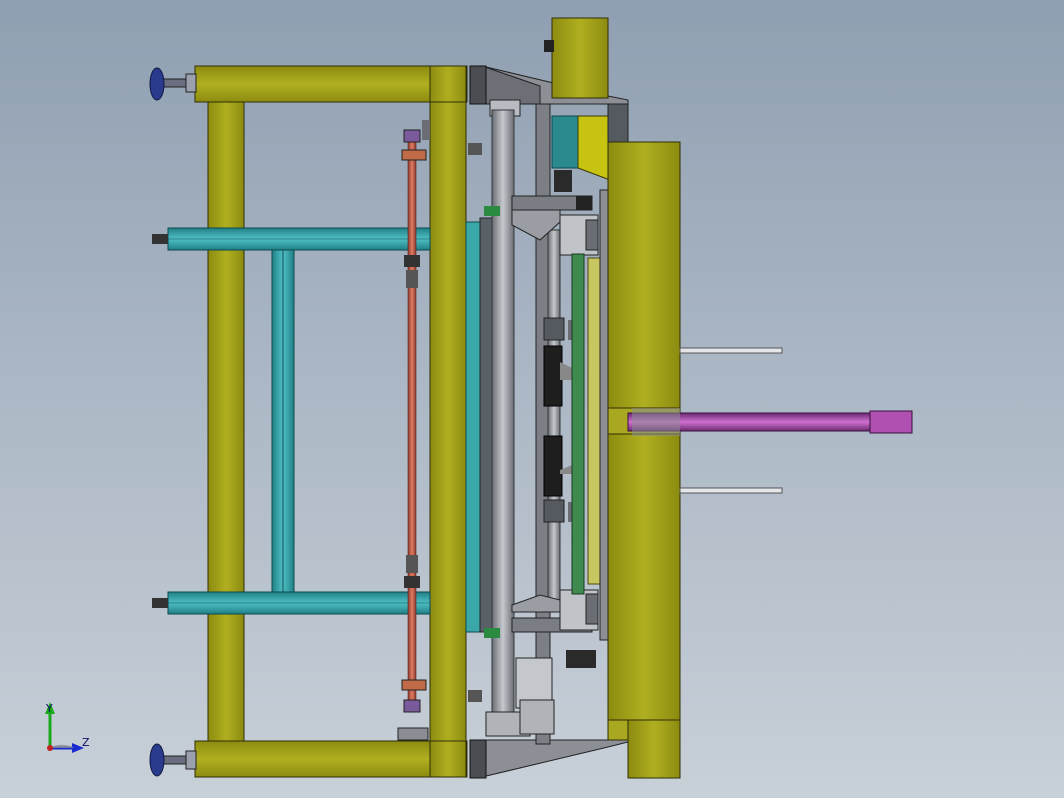 The height and width of the screenshot is (802, 1064). I want to click on magenta-push-rod, so click(770, 422).